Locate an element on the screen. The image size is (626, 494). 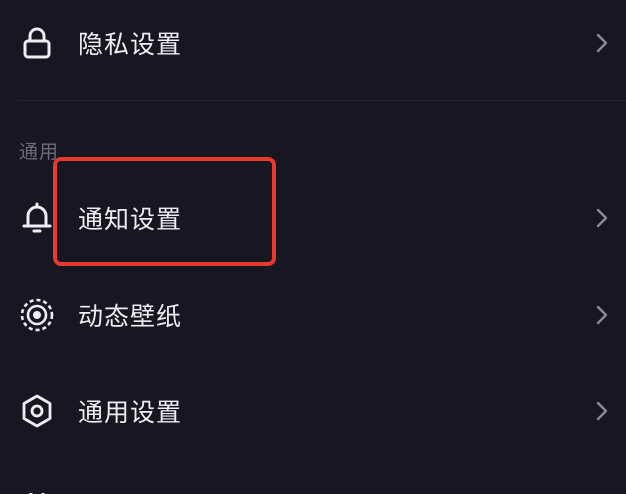
gear-icon is located at coordinates (37, 411).